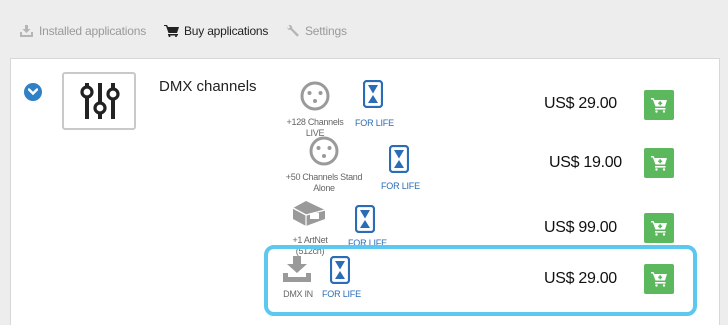 This screenshot has height=325, width=728. What do you see at coordinates (171, 31) in the screenshot?
I see `cart-icon` at bounding box center [171, 31].